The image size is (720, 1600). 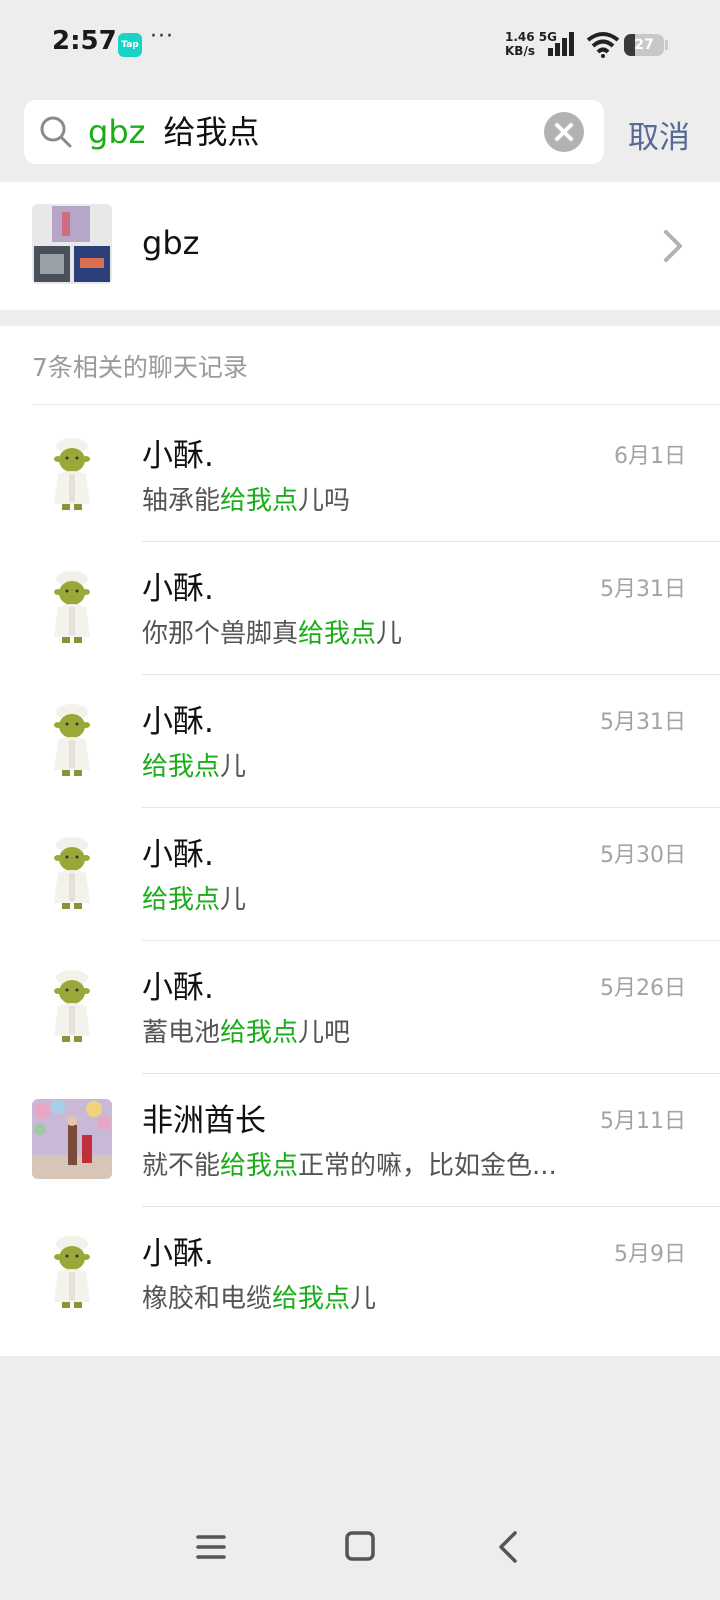 I want to click on message-preview: 蓄电池给我点儿吧, so click(x=246, y=1030).